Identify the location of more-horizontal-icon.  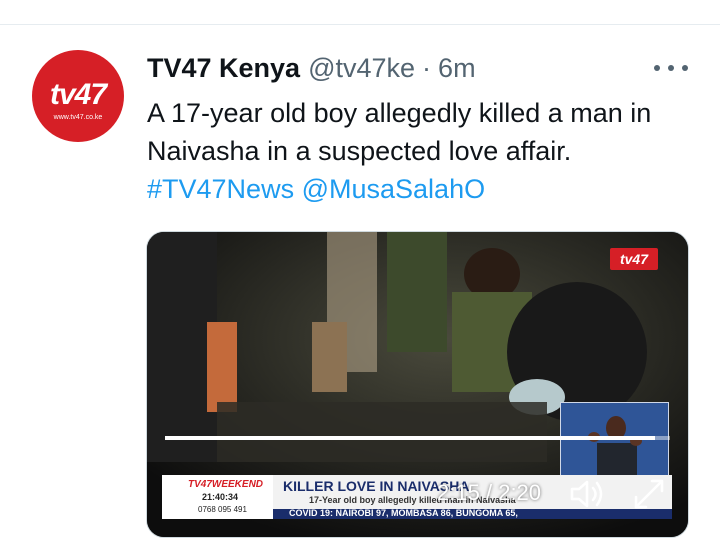
(671, 68).